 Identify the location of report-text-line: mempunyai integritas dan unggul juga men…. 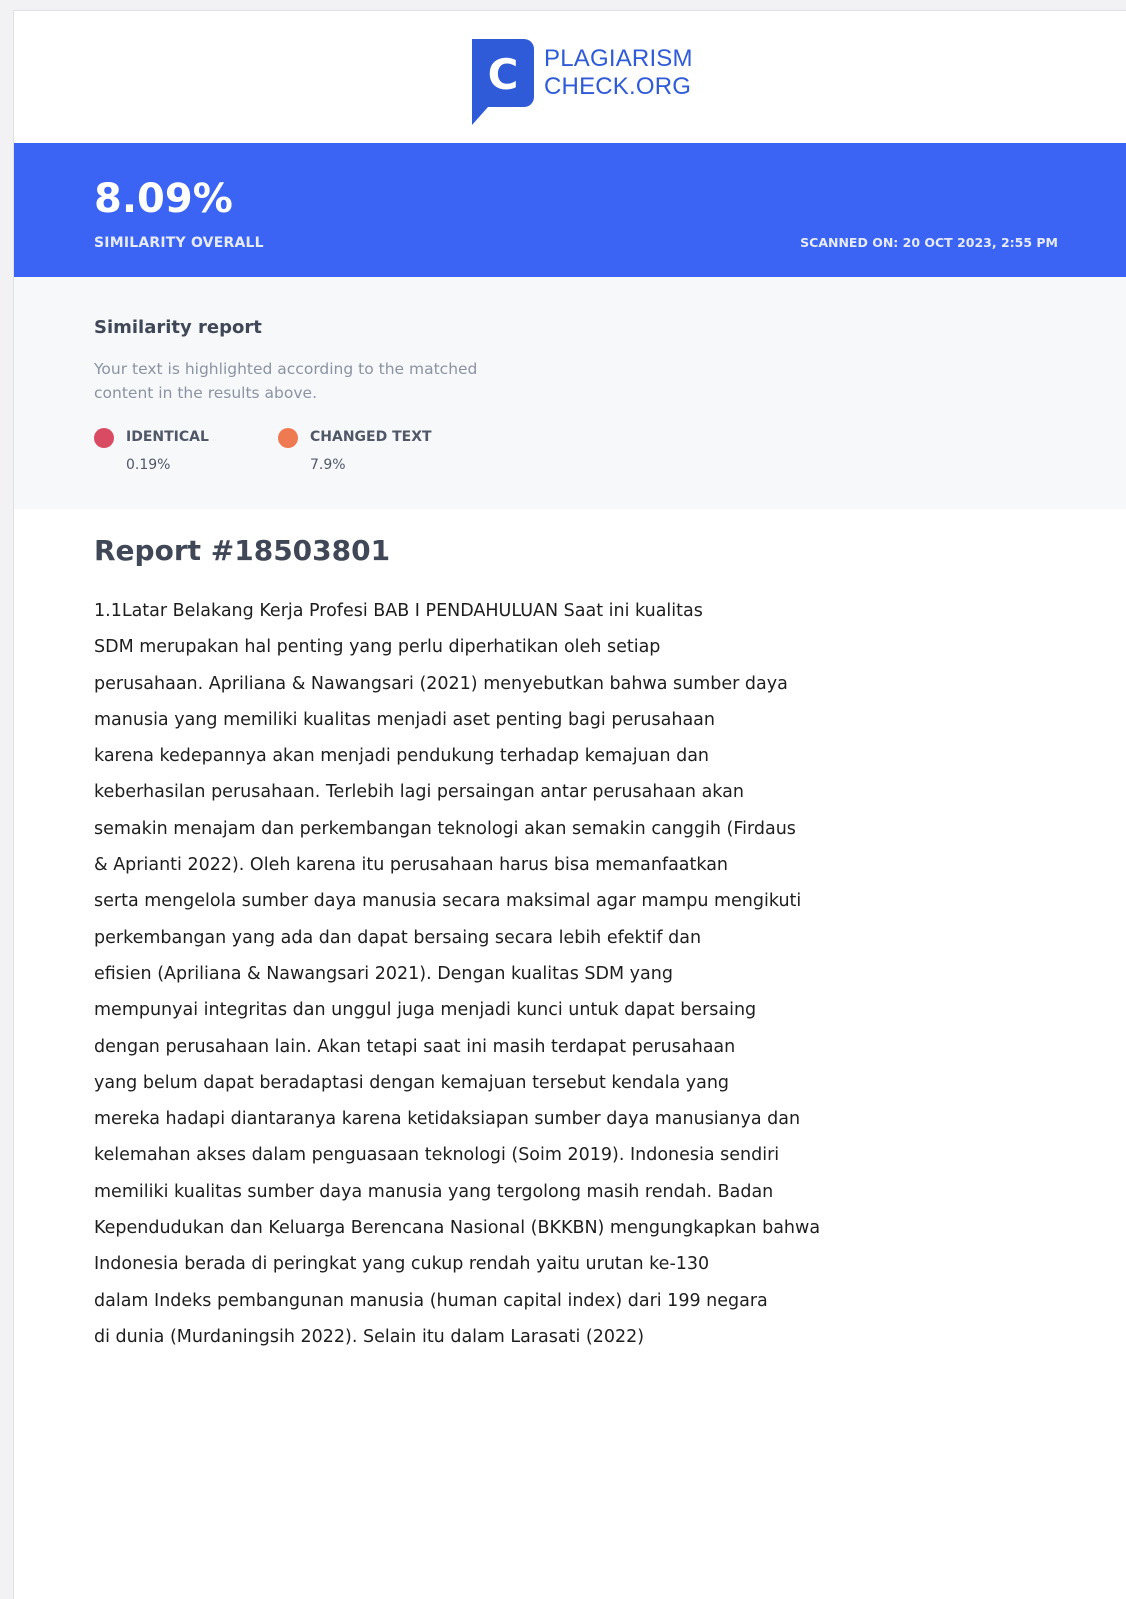
(425, 1010).